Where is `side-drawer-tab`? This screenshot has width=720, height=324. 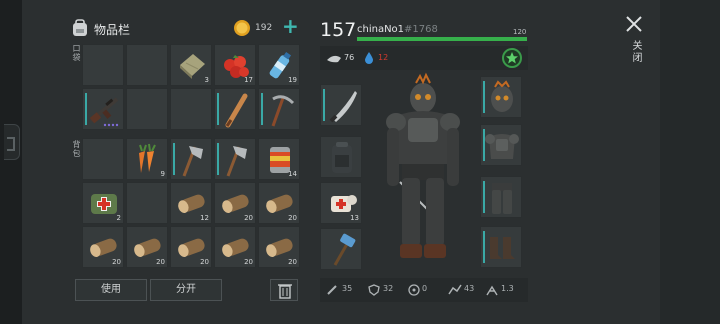
side-drawer-tab is located at coordinates (12, 142).